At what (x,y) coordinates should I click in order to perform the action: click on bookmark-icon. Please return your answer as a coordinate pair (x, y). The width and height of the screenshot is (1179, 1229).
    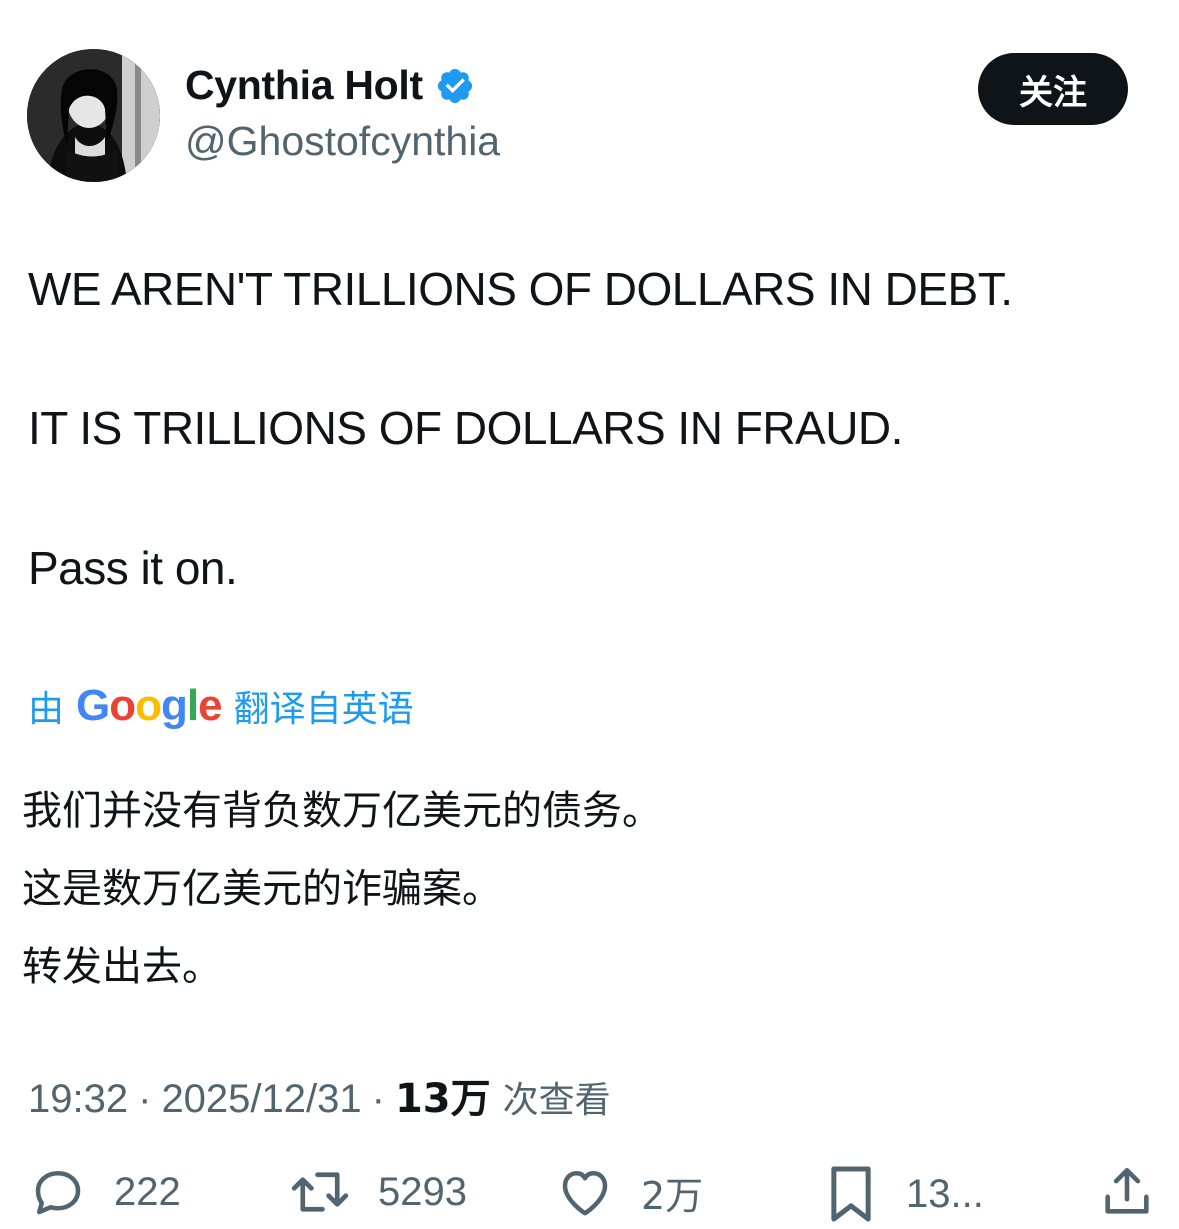
    Looking at the image, I should click on (851, 1194).